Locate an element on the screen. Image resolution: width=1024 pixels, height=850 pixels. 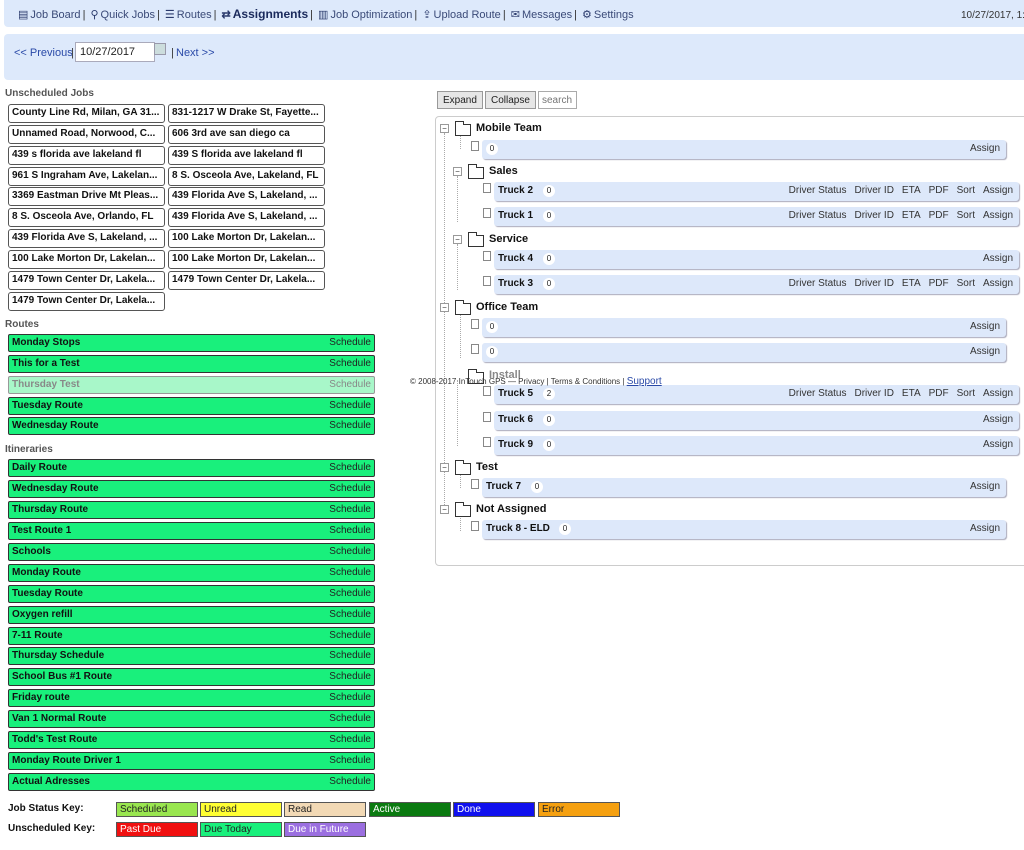
itinerary-item: Friday route Schedule is located at coordinates (191, 698).